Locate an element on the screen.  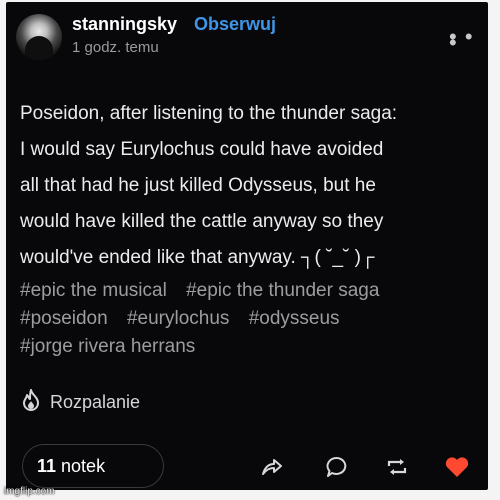
tag-link: #eurylochus is located at coordinates (178, 318).